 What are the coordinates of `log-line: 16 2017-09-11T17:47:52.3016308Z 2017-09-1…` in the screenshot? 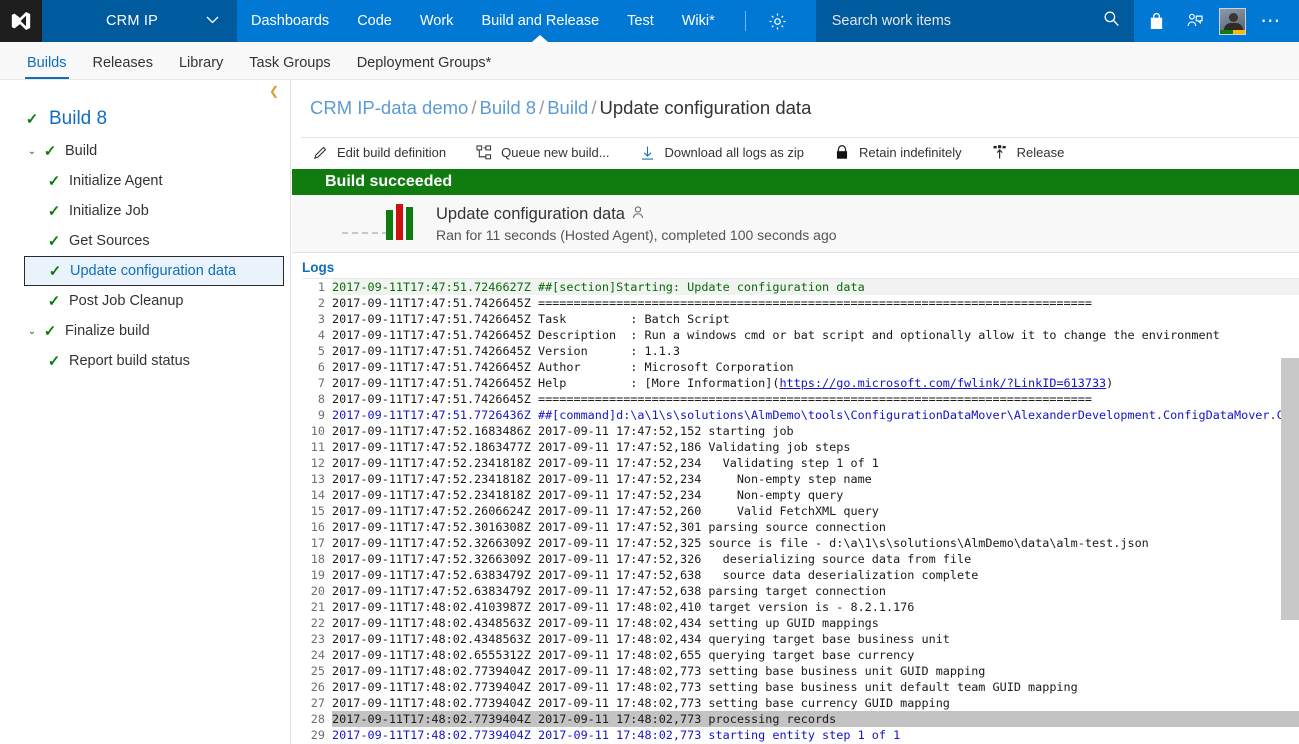 It's located at (800, 527).